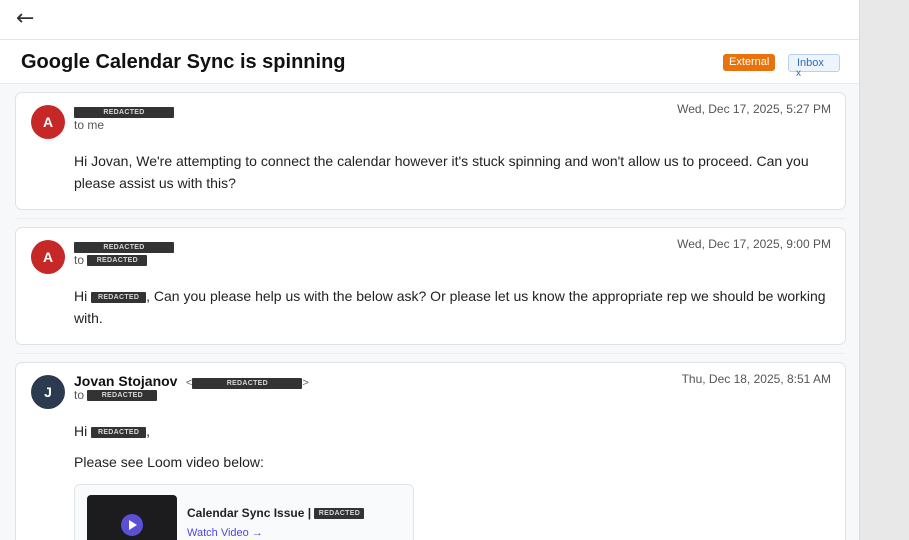  I want to click on video-thumbnail, so click(132, 517).